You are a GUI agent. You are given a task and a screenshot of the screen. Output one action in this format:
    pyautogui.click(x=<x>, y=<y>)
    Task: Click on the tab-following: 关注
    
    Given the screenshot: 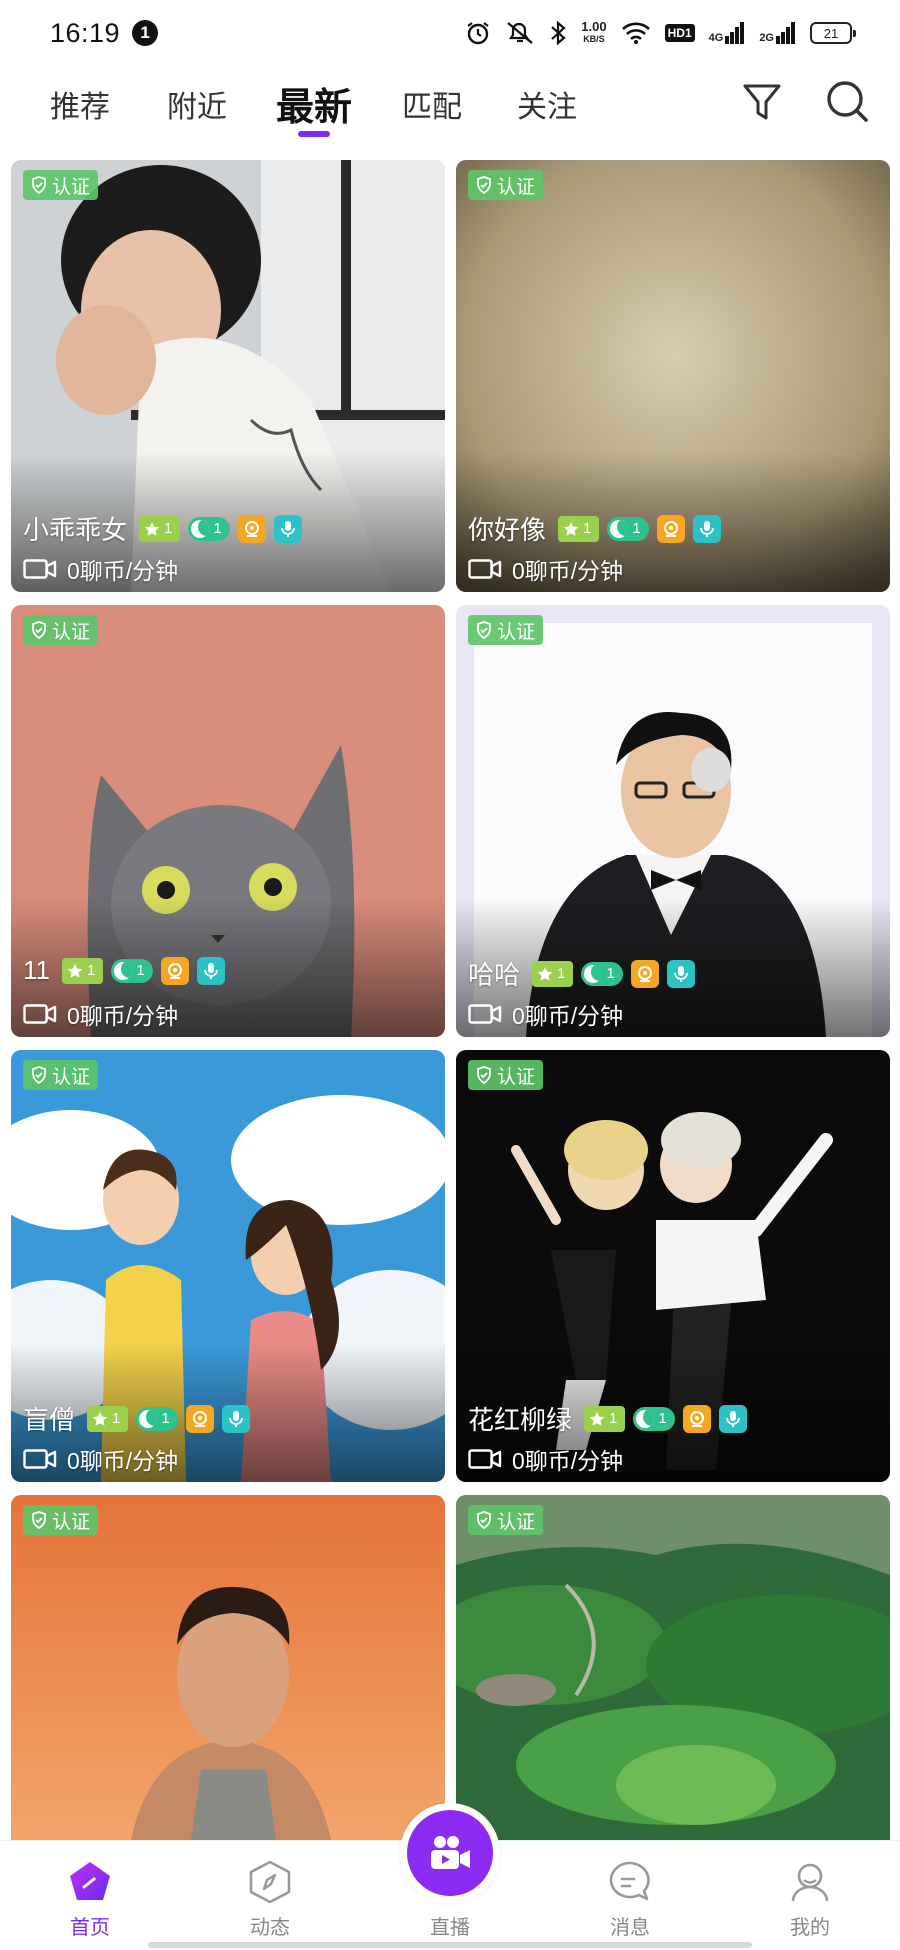 What is the action you would take?
    pyautogui.click(x=547, y=104)
    